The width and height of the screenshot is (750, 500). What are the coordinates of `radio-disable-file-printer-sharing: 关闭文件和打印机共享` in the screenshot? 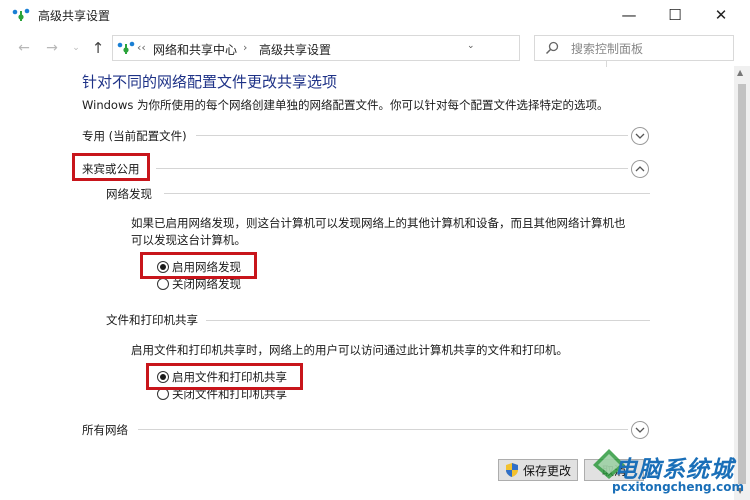 It's located at (222, 394).